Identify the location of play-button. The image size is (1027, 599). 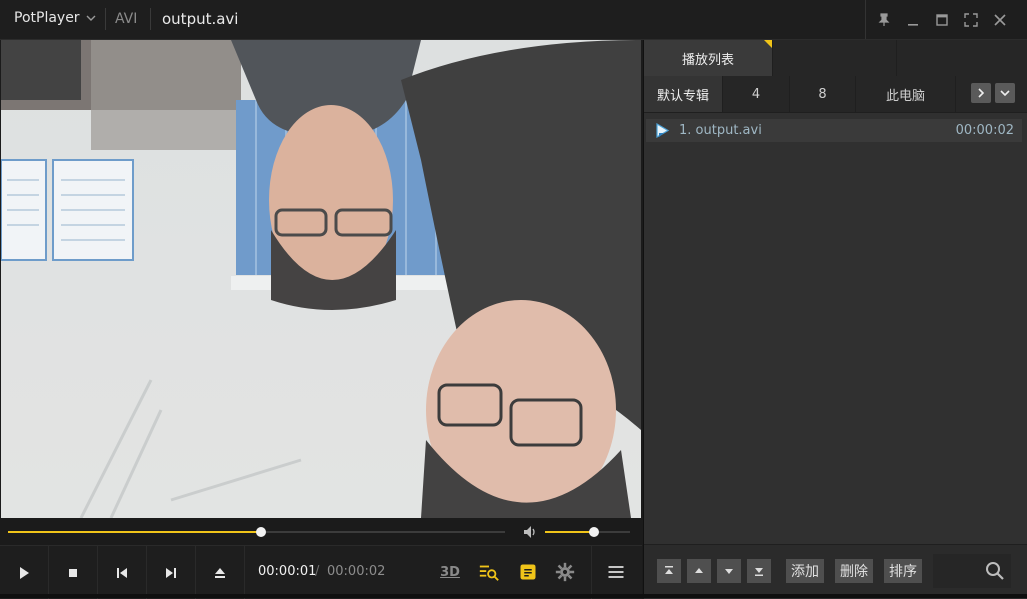
(24, 572).